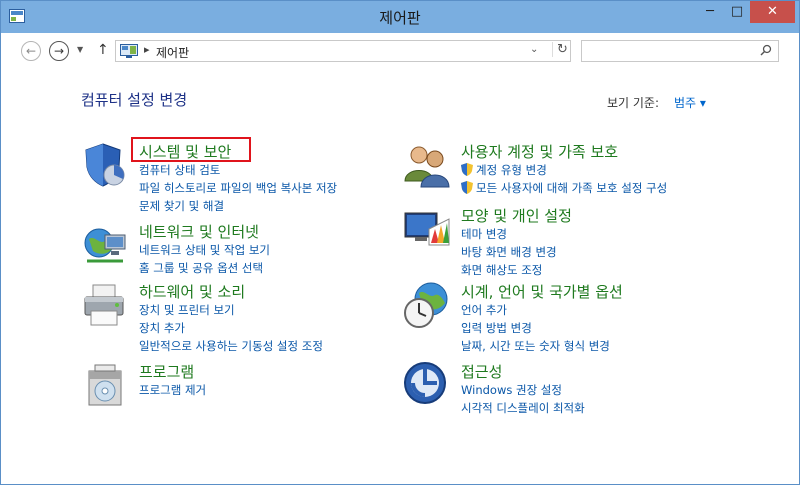 The height and width of the screenshot is (485, 800). What do you see at coordinates (564, 170) in the screenshot?
I see `link-change-account-type: 계정 유형 변경` at bounding box center [564, 170].